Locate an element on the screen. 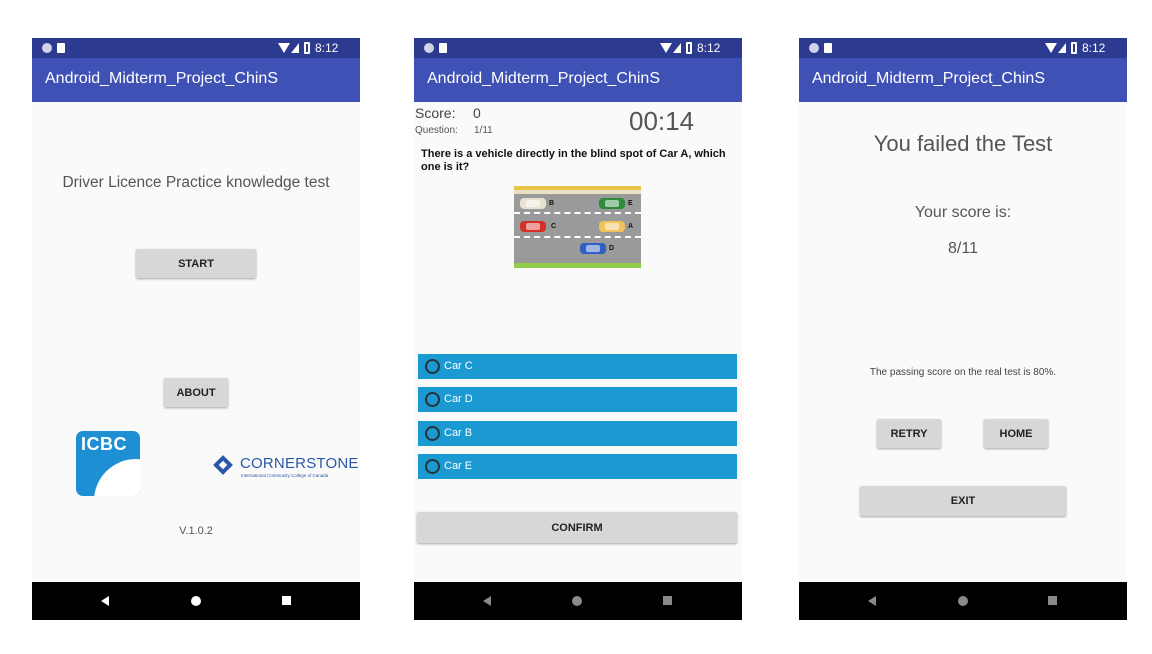  answer-option: Car D is located at coordinates (577, 399).